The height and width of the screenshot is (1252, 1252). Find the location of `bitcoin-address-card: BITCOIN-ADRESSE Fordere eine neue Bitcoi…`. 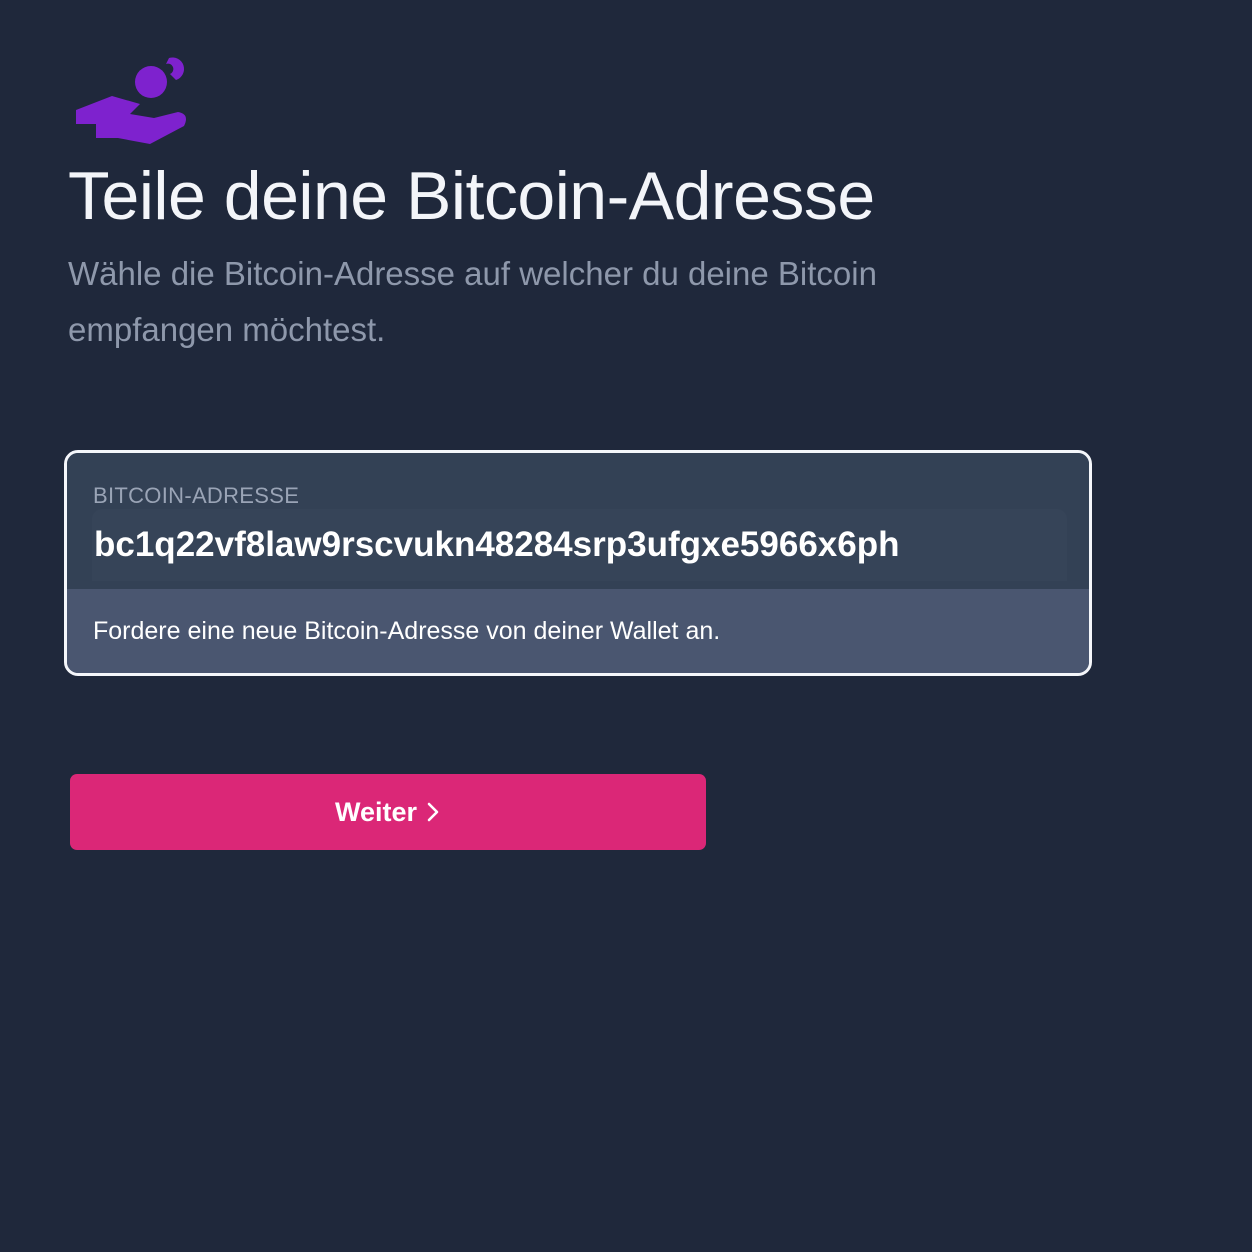

bitcoin-address-card: BITCOIN-ADRESSE Fordere eine neue Bitcoi… is located at coordinates (578, 563).